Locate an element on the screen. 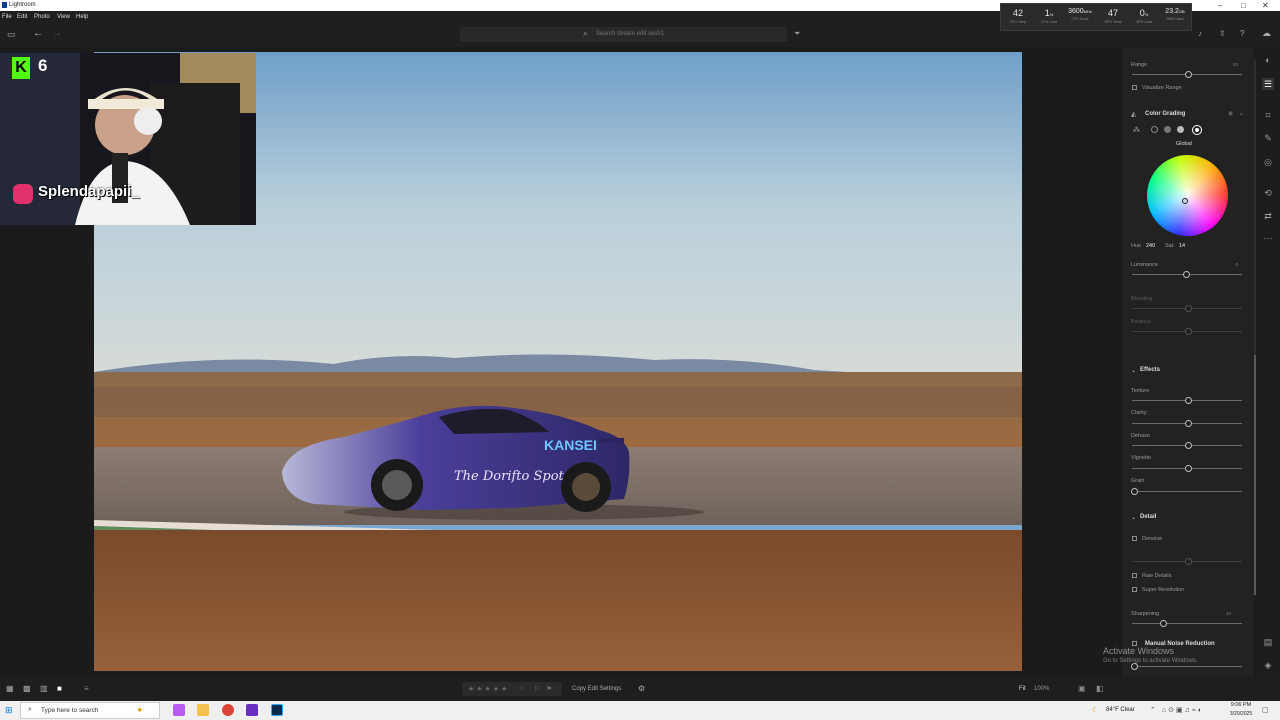 The image size is (1280, 720). maximize-icon: □ is located at coordinates (1243, 5).